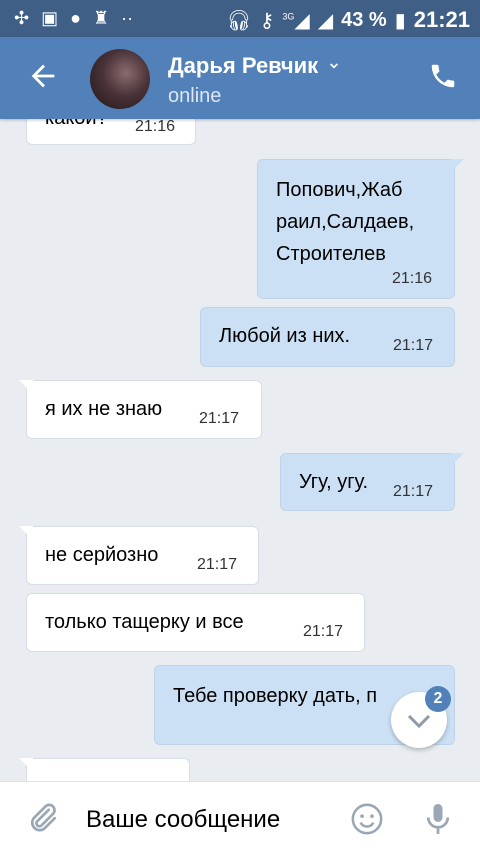 The height and width of the screenshot is (855, 480). I want to click on chat-notification-icon: ●, so click(75, 18).